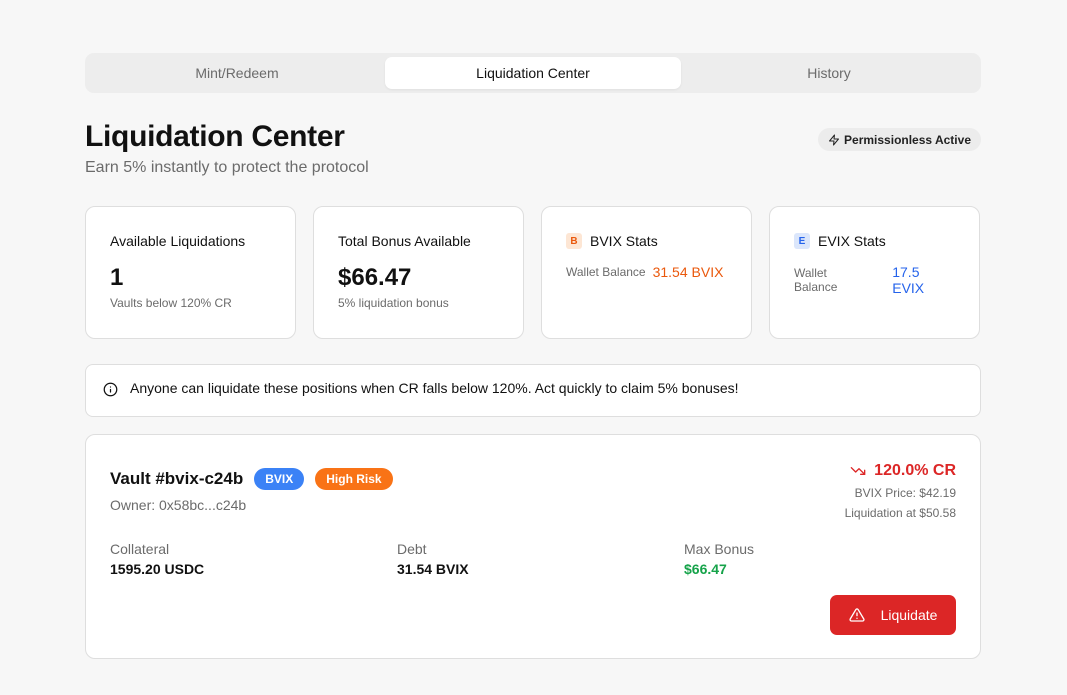  What do you see at coordinates (433, 569) in the screenshot?
I see `debt-value: 31.54 BVIX` at bounding box center [433, 569].